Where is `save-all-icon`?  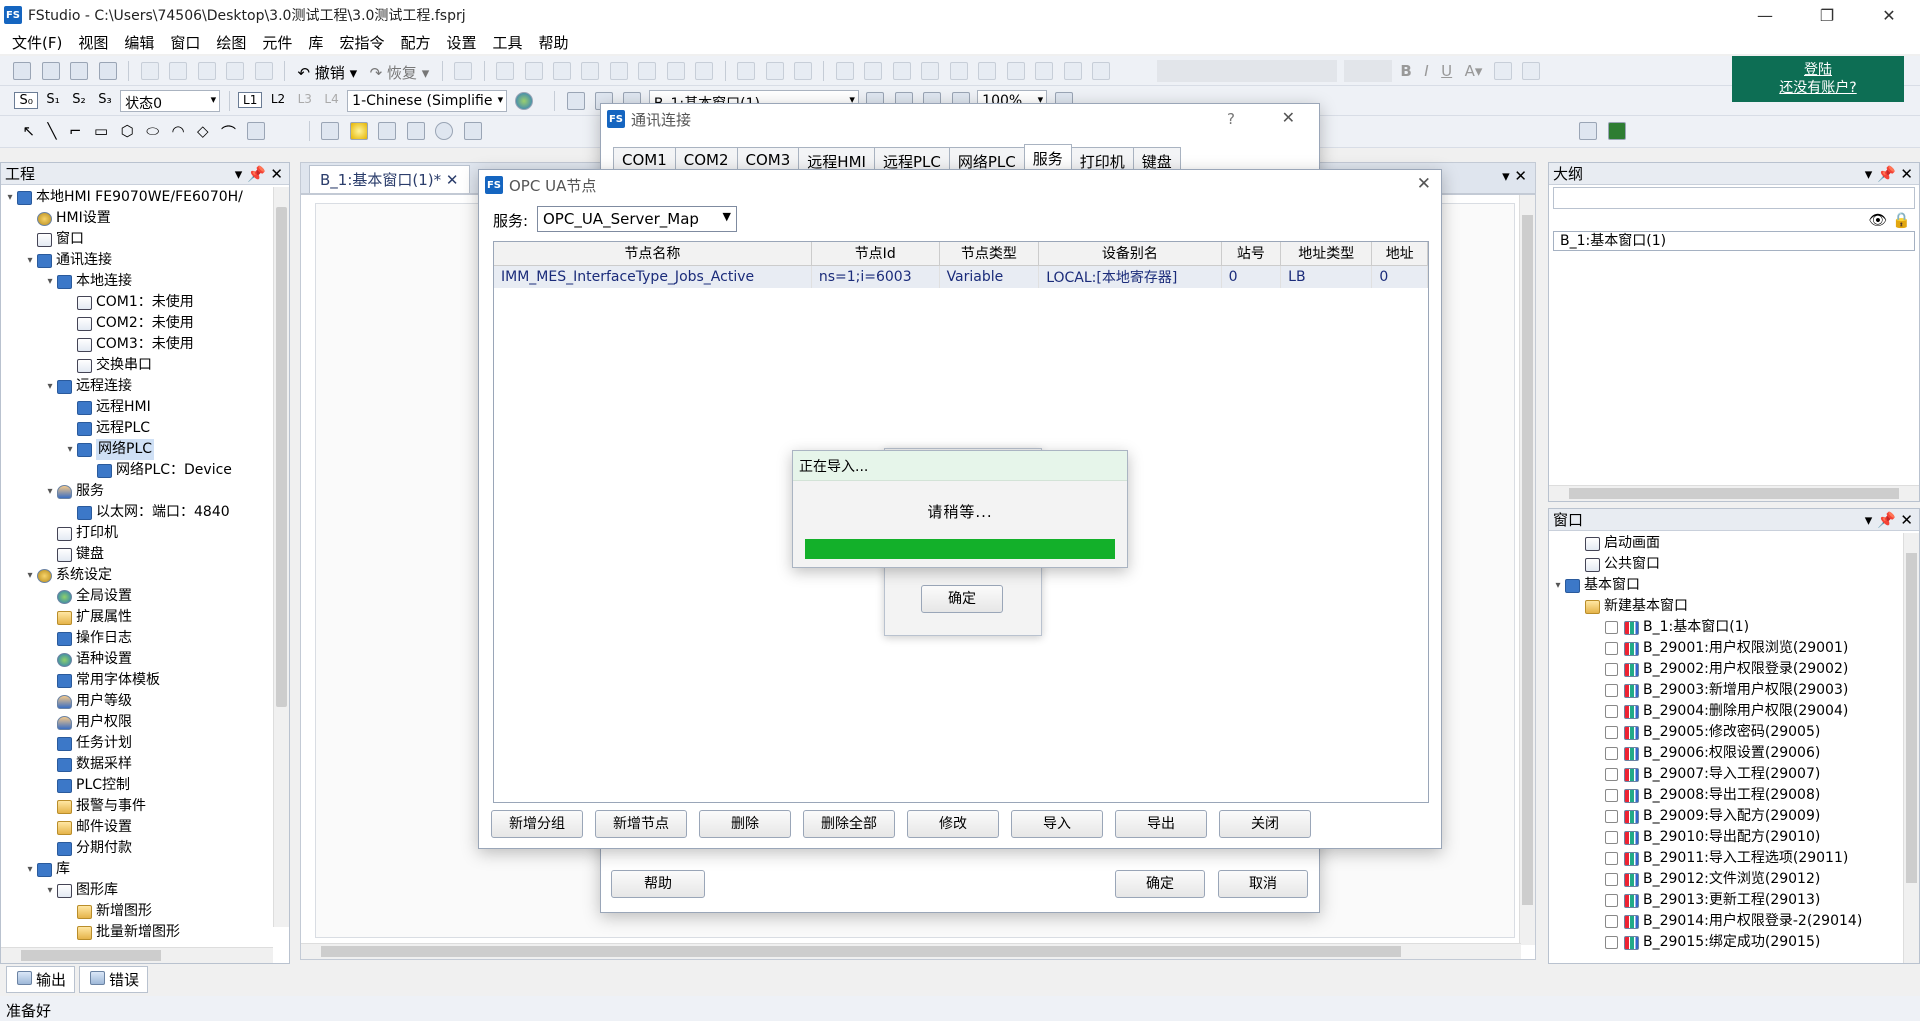
save-all-icon is located at coordinates (107, 71).